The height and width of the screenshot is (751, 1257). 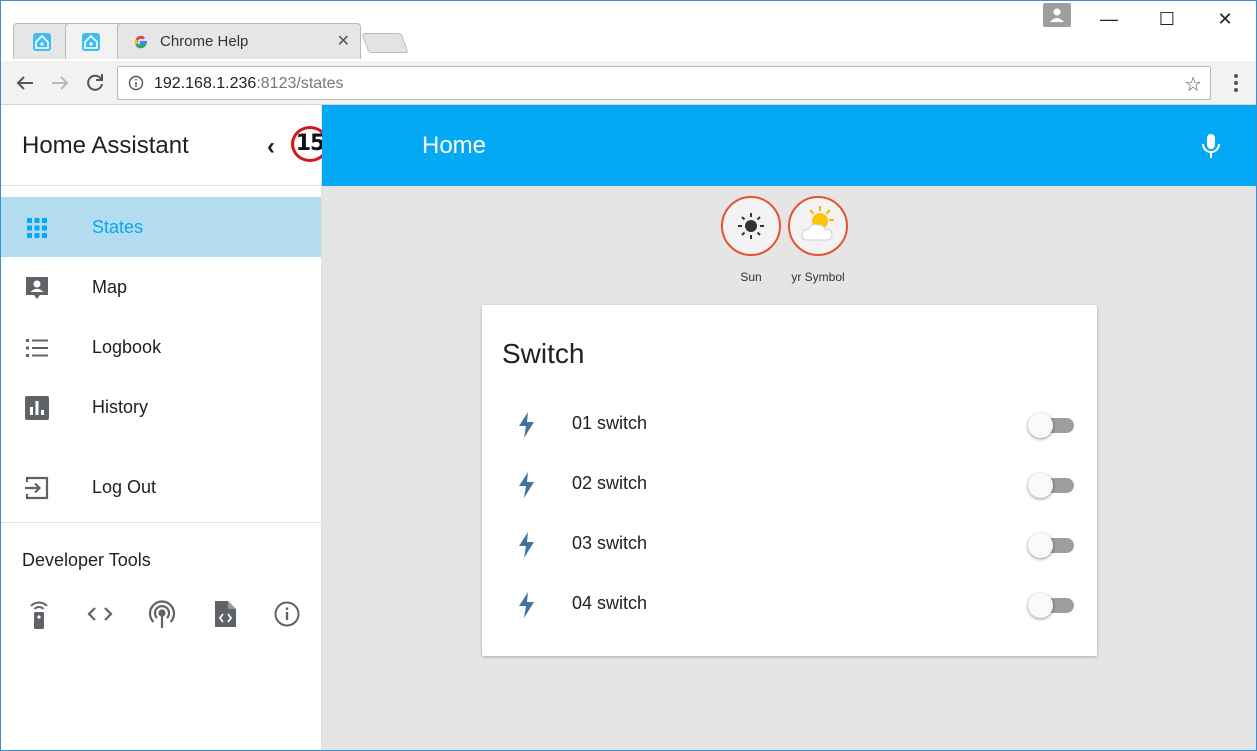 I want to click on google-g-icon, so click(x=141, y=42).